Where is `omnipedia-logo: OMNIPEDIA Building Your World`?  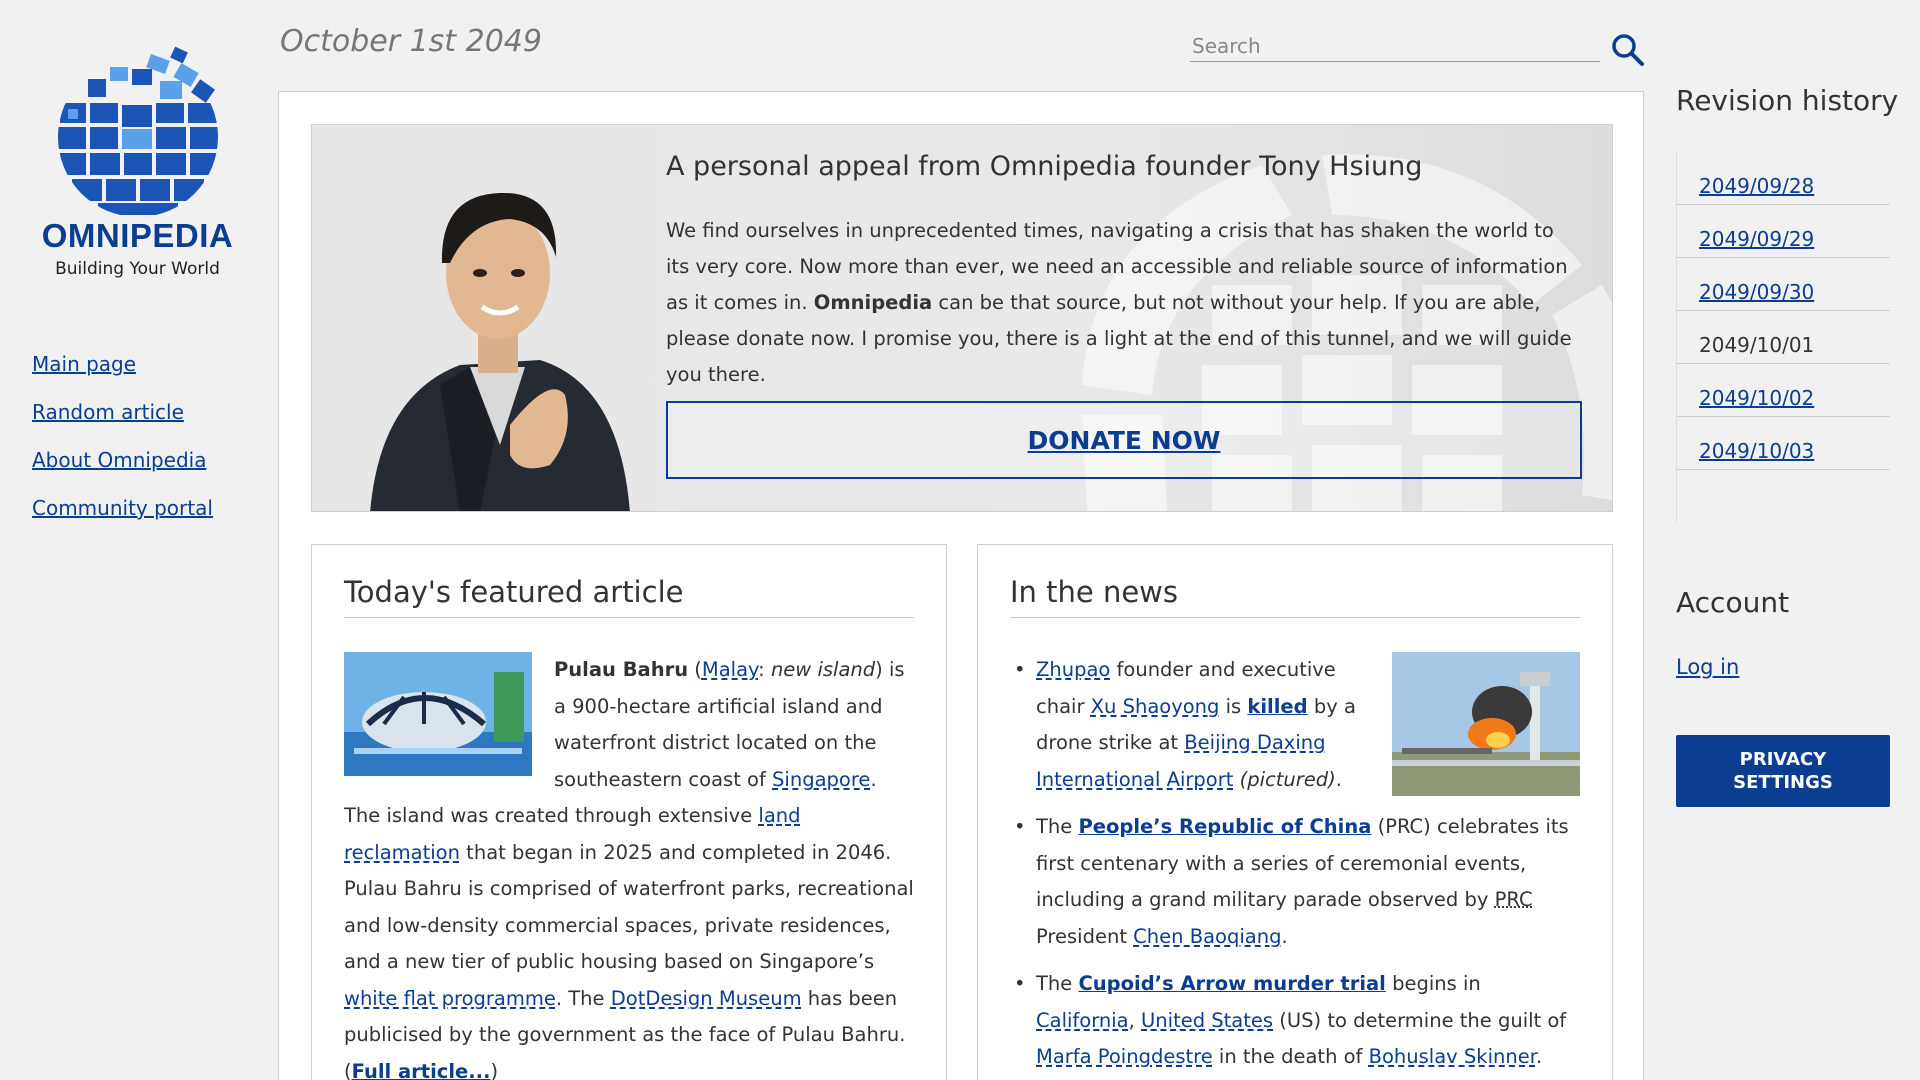
omnipedia-logo: OMNIPEDIA Building Your World is located at coordinates (137, 182).